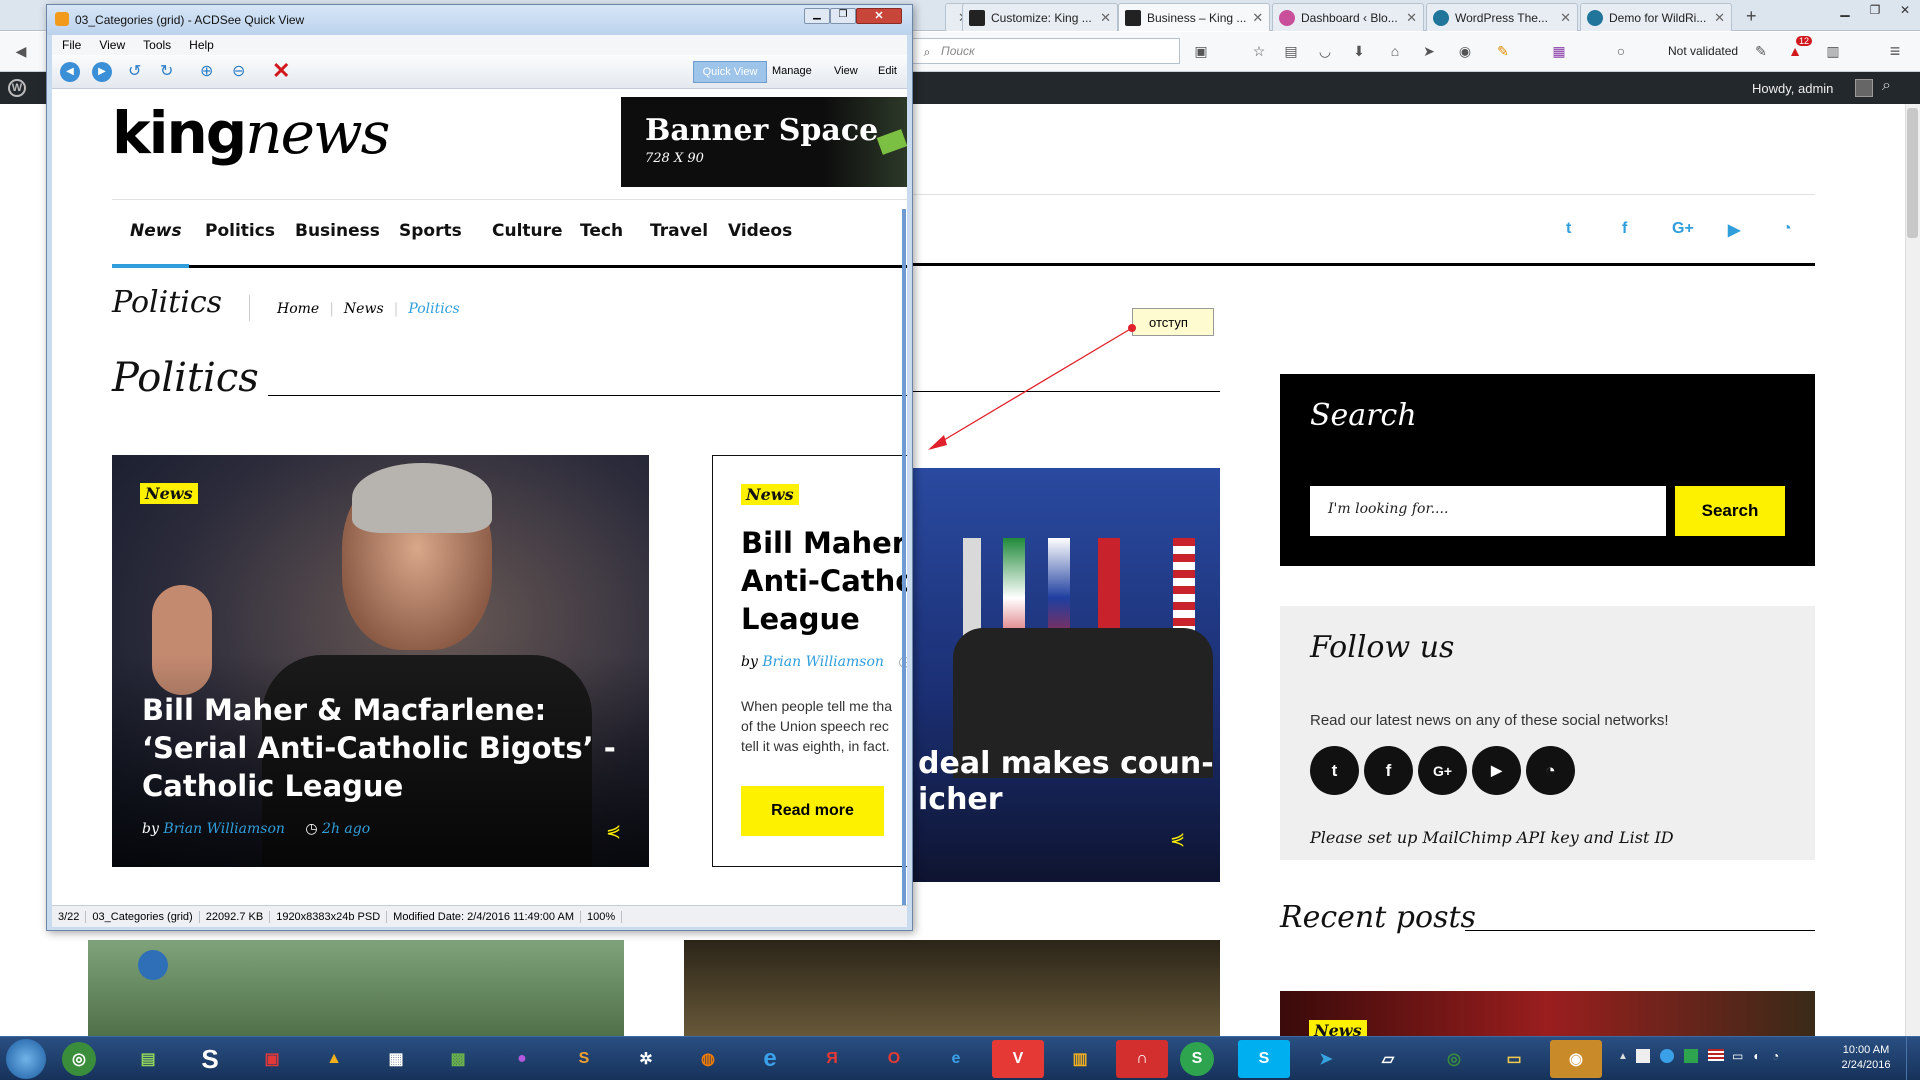 The image size is (1920, 1080). Describe the element at coordinates (112, 45) in the screenshot. I see `menu-view: View` at that location.